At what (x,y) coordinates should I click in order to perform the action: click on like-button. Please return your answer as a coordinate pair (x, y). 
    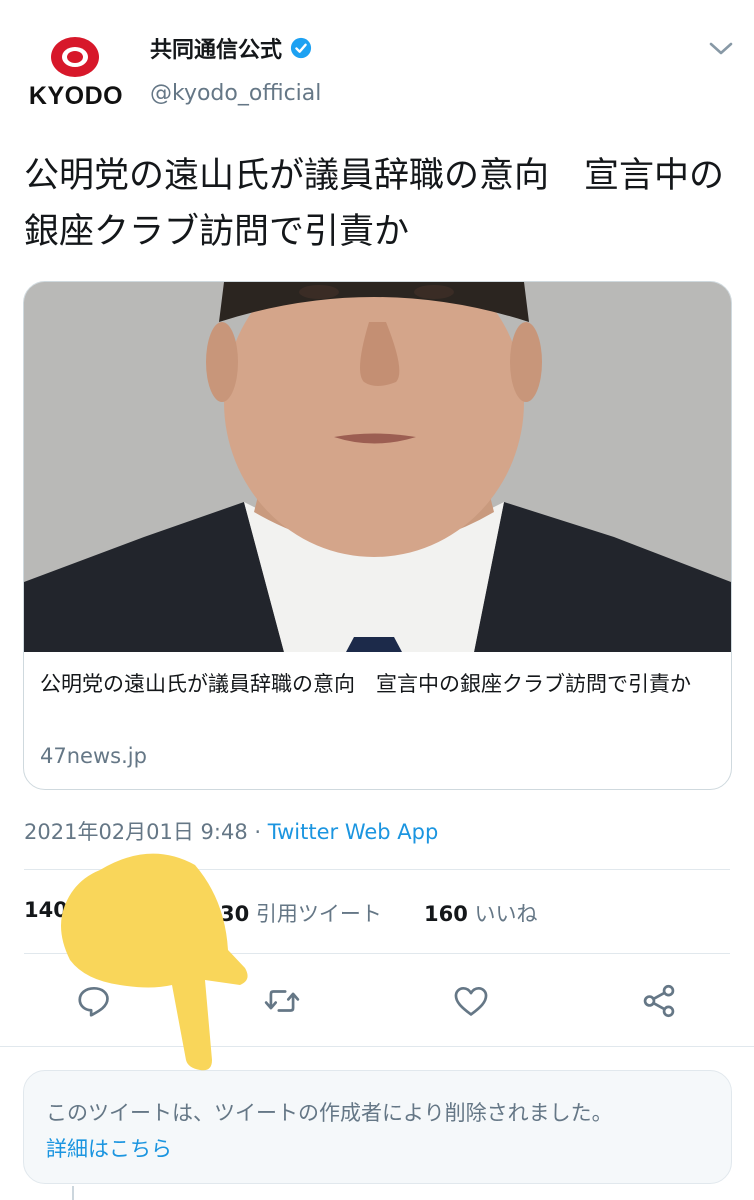
    Looking at the image, I should click on (471, 1001).